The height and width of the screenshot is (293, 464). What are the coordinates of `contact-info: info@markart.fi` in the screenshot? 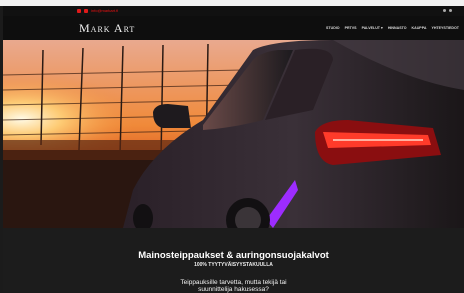 It's located at (97, 11).